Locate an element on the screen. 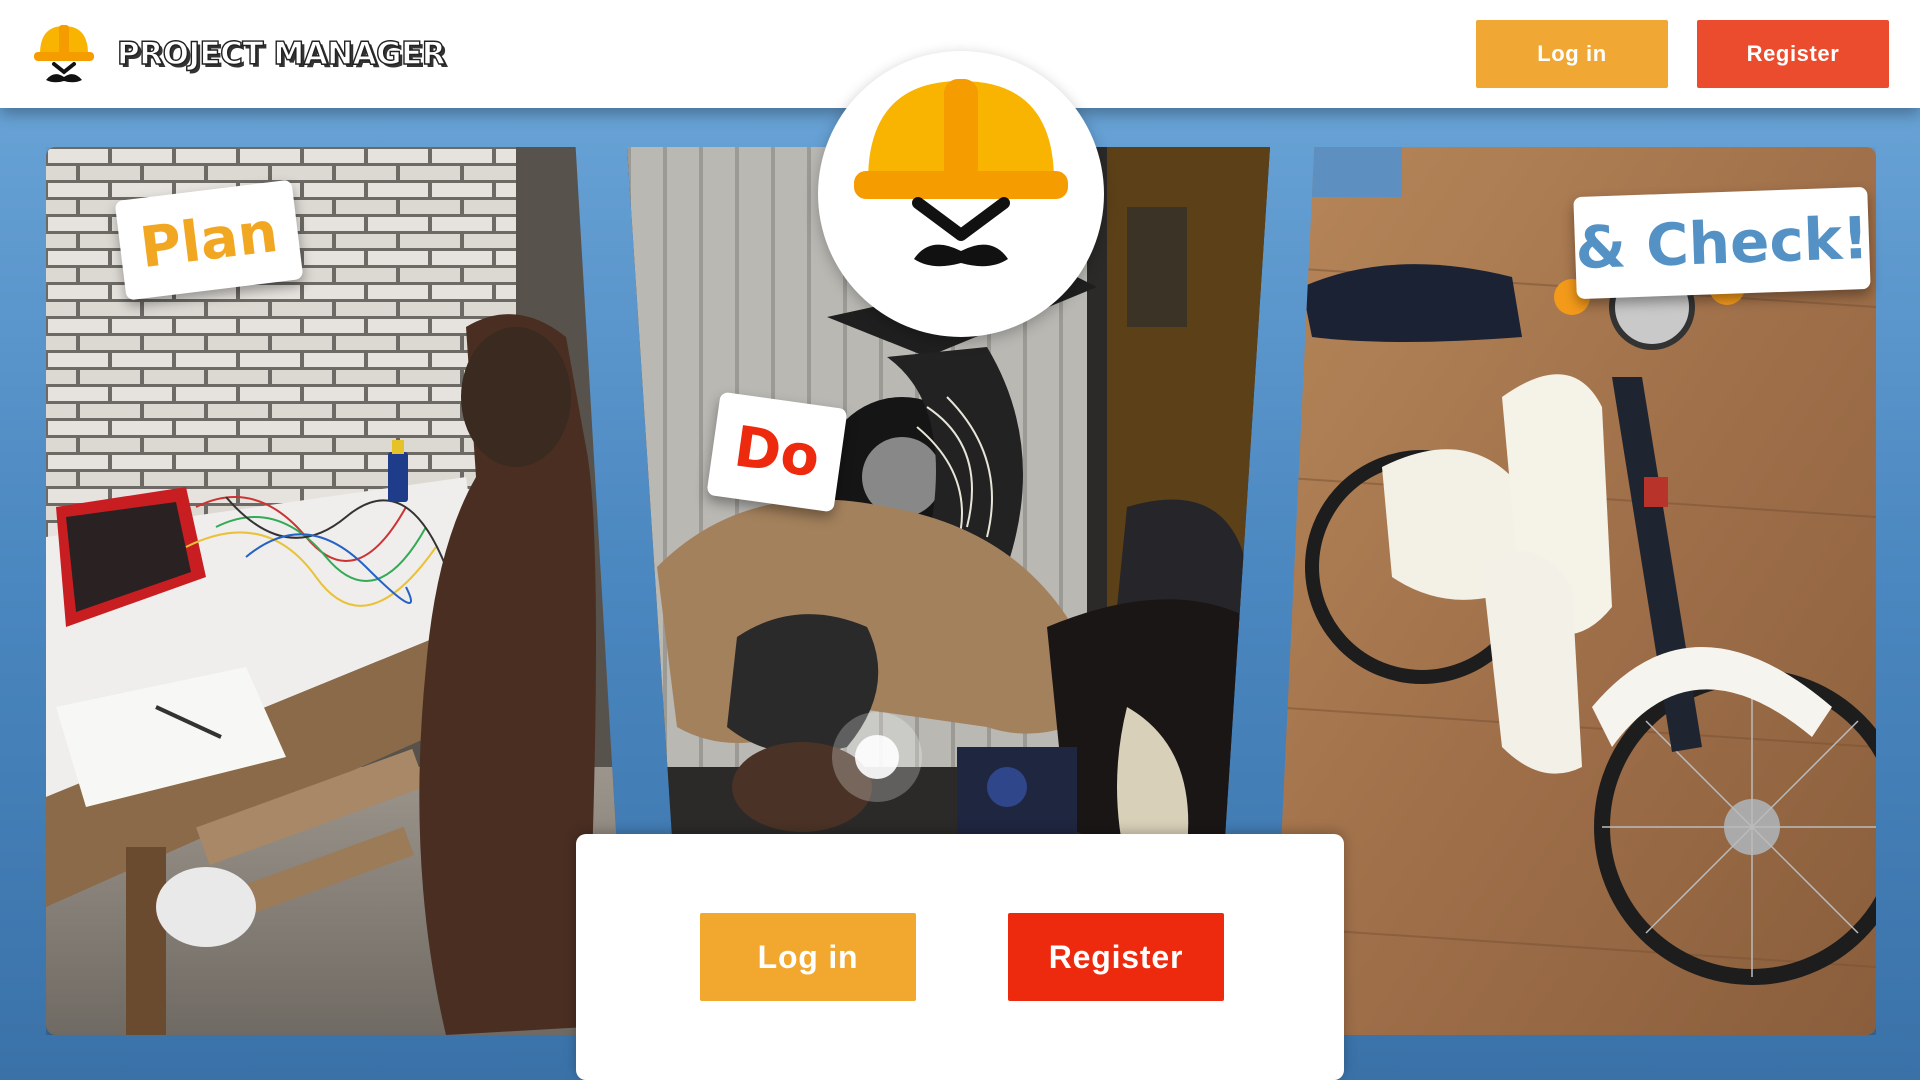 The height and width of the screenshot is (1080, 1920). login-button: Log in is located at coordinates (808, 957).